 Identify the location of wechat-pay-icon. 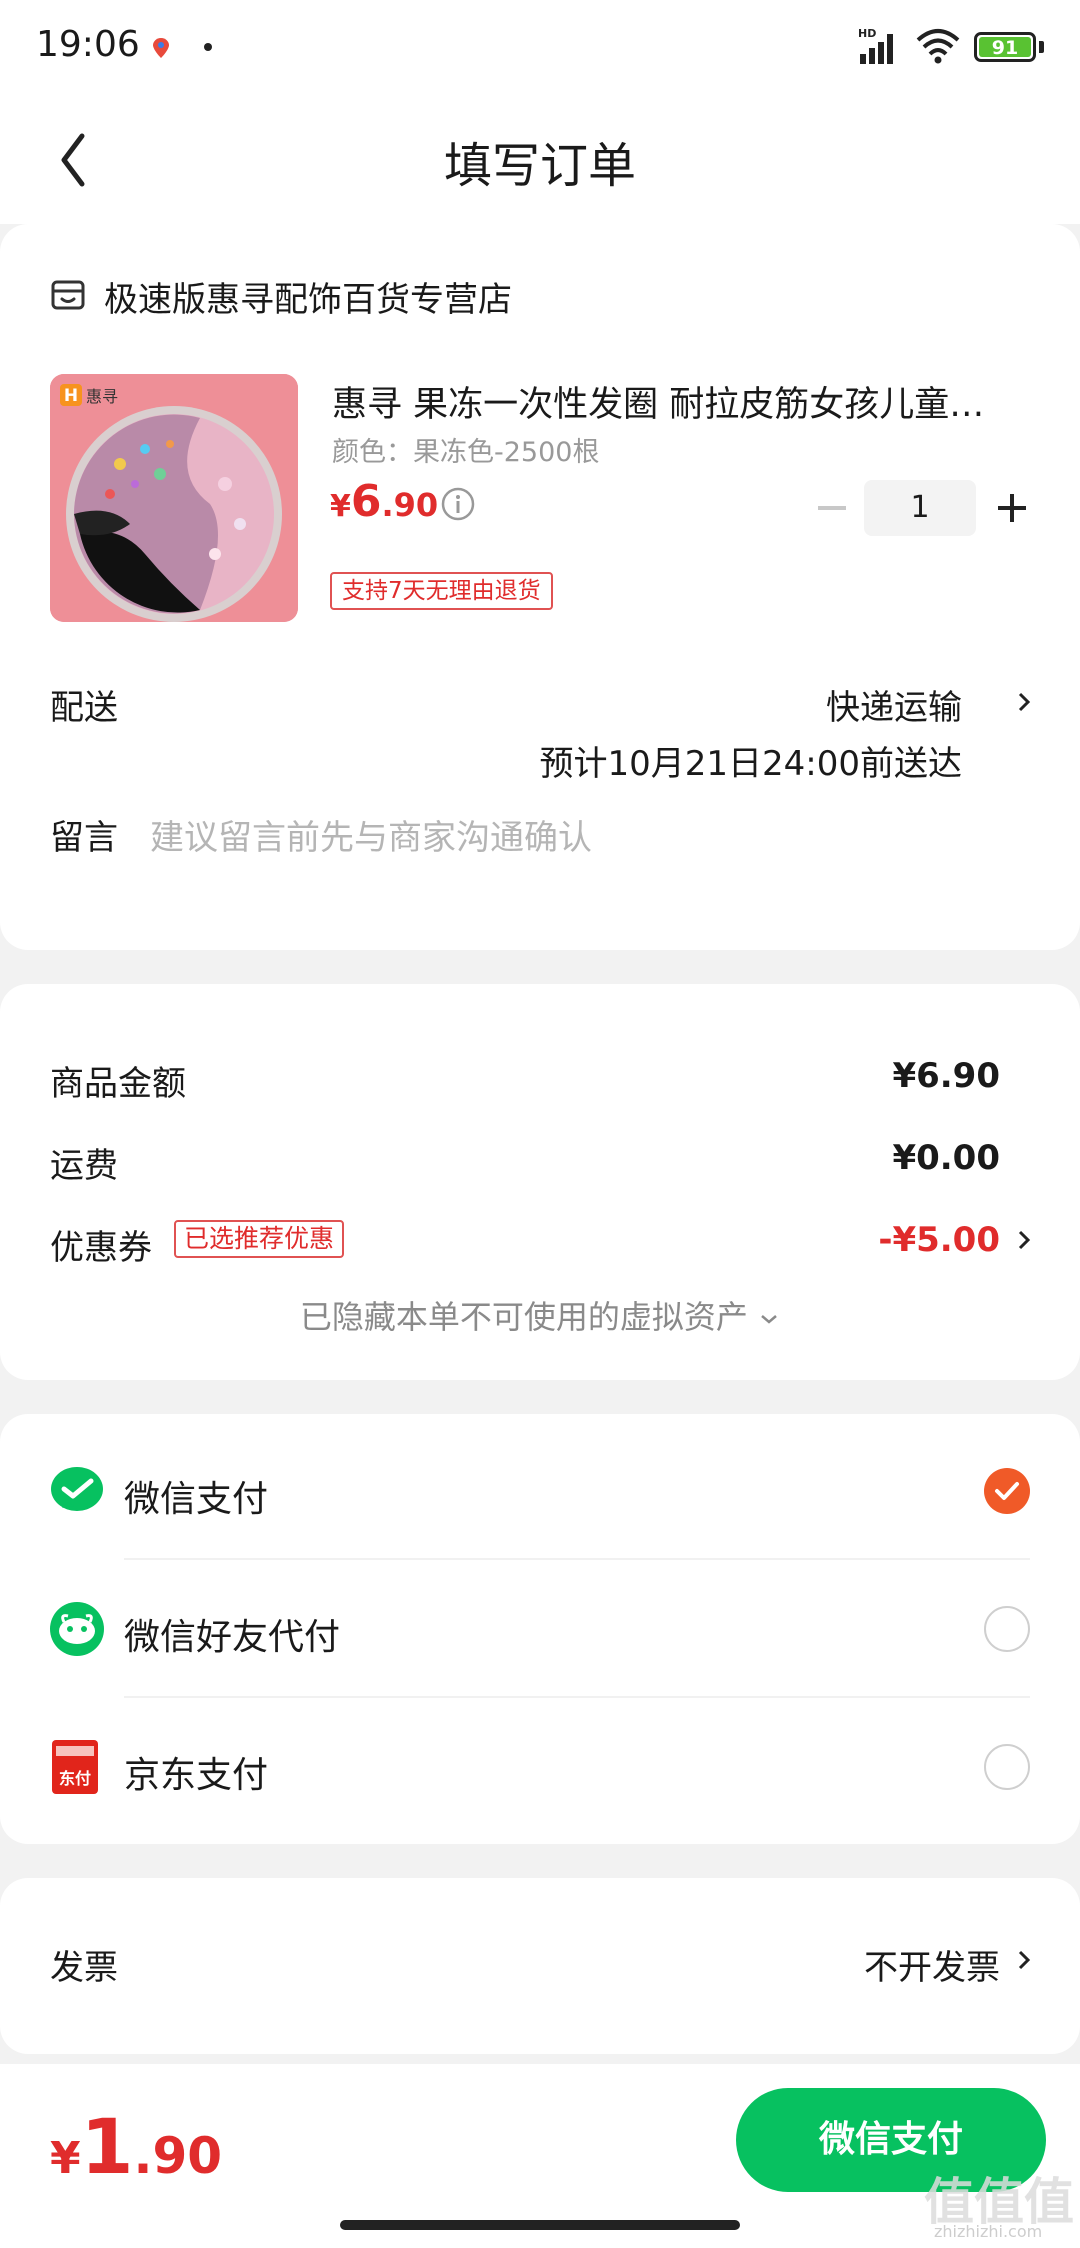
(77, 1489).